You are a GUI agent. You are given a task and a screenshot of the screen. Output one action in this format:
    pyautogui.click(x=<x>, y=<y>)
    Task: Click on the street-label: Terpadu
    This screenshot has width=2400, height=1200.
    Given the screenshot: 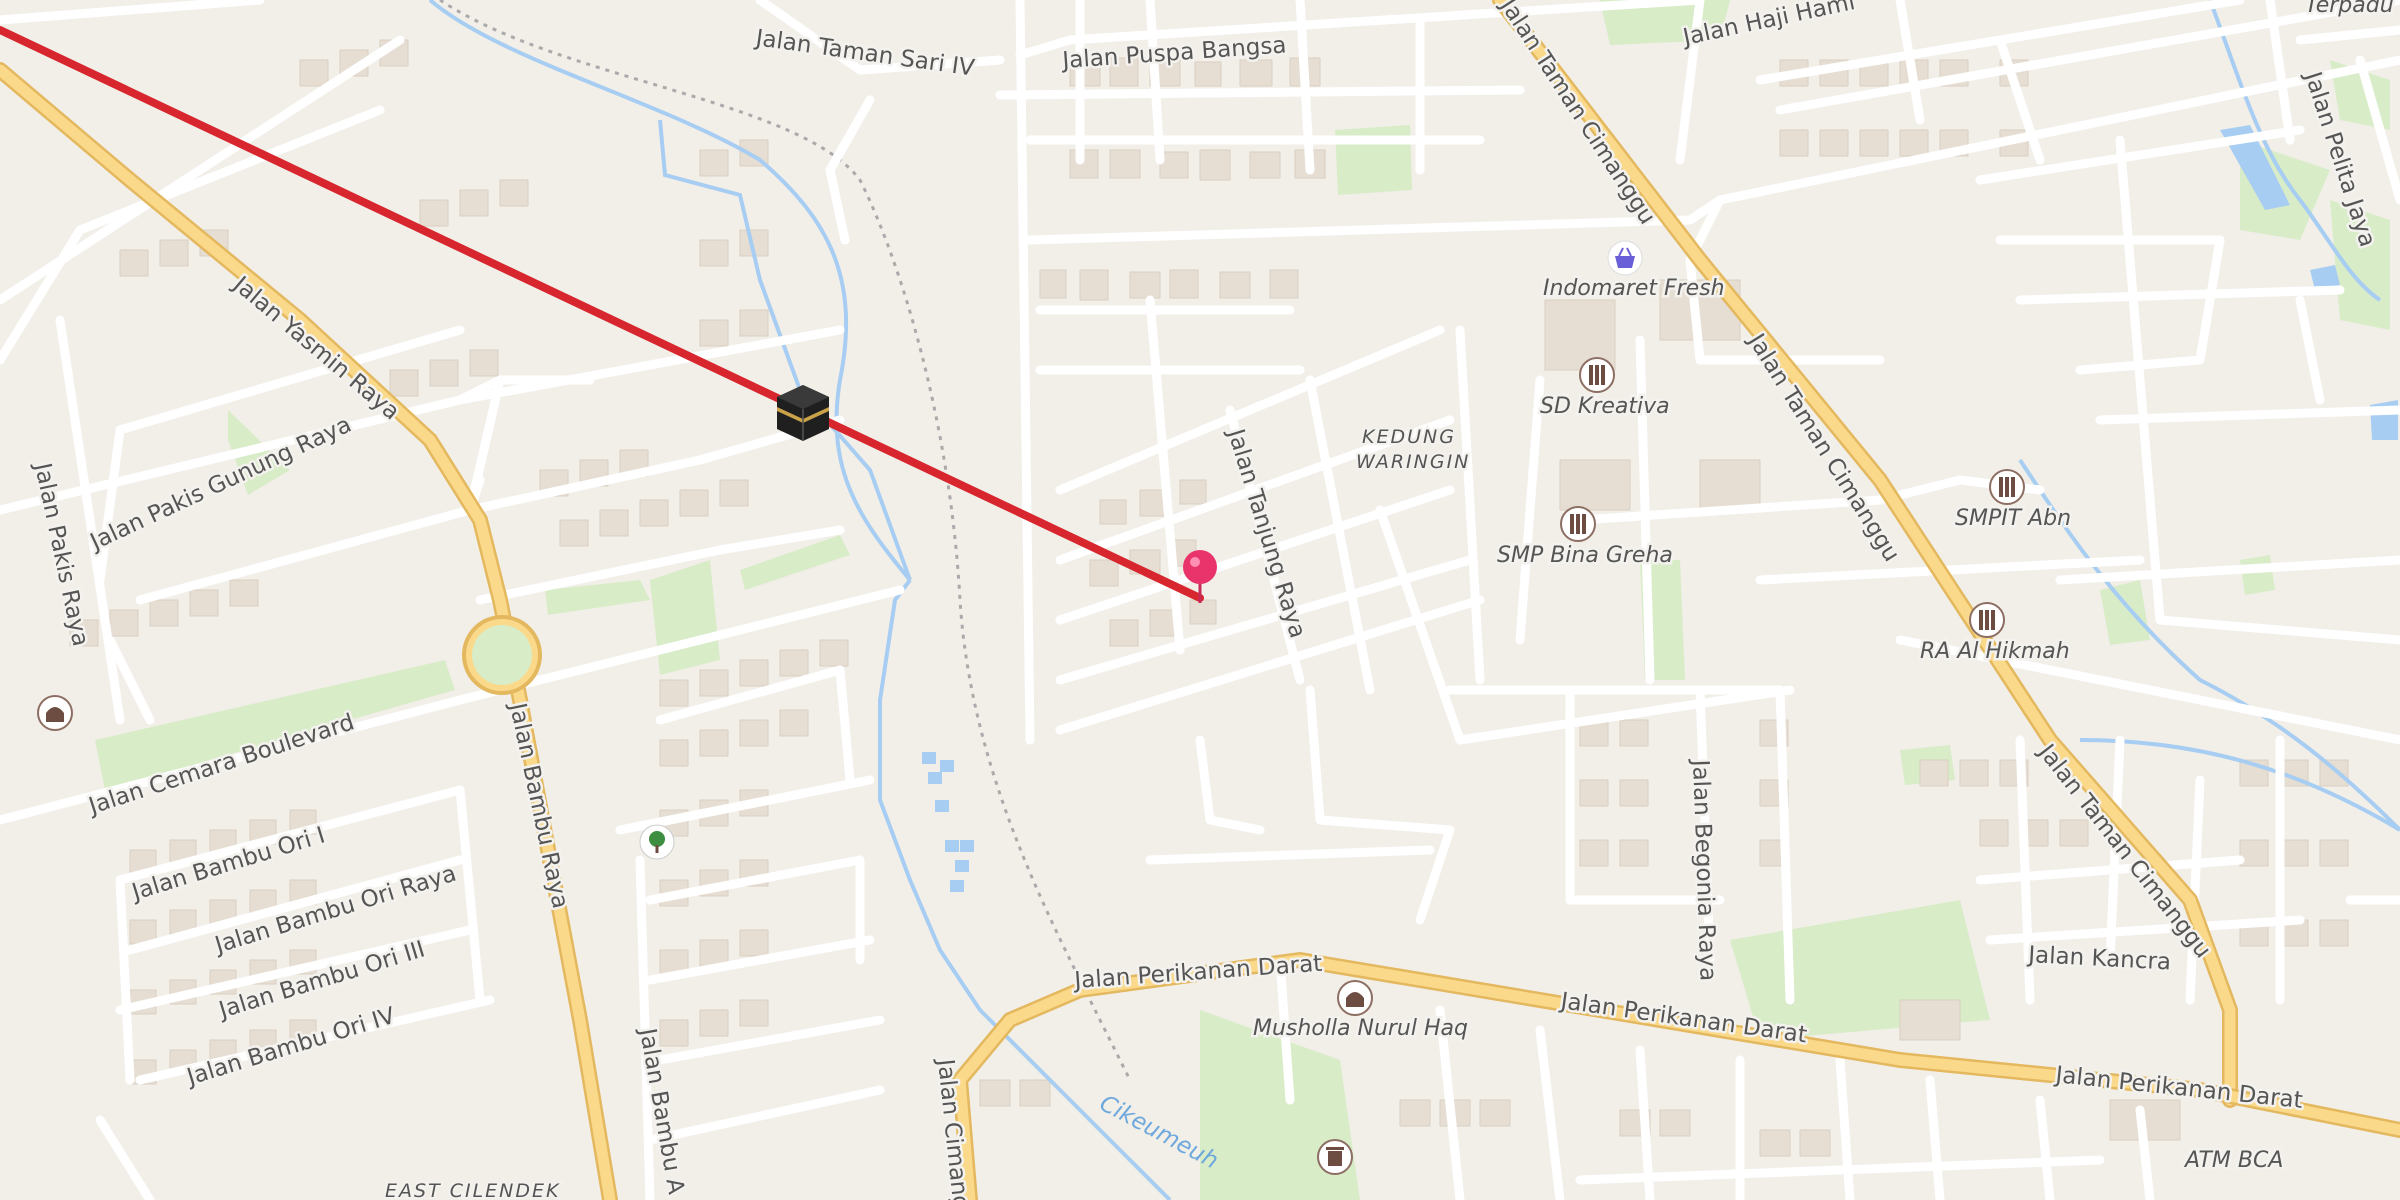 What is the action you would take?
    pyautogui.click(x=2349, y=9)
    